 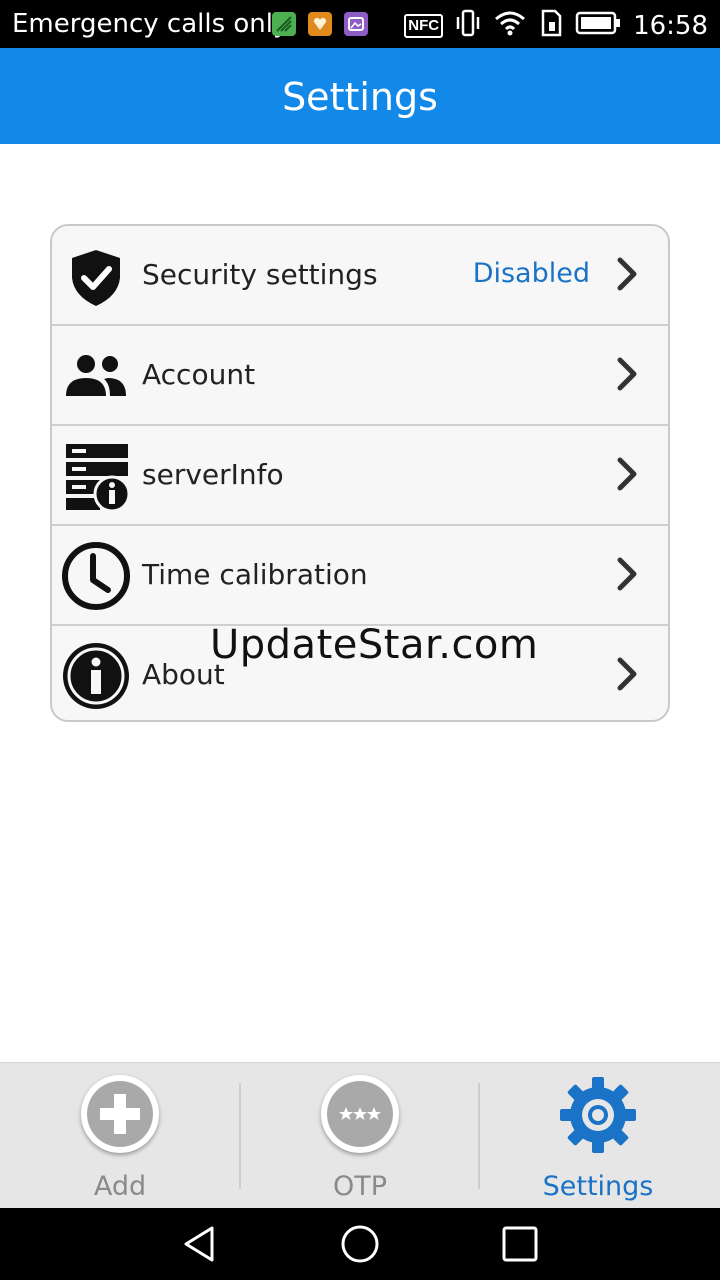 What do you see at coordinates (360, 1114) in the screenshot?
I see `otp-dots-icon` at bounding box center [360, 1114].